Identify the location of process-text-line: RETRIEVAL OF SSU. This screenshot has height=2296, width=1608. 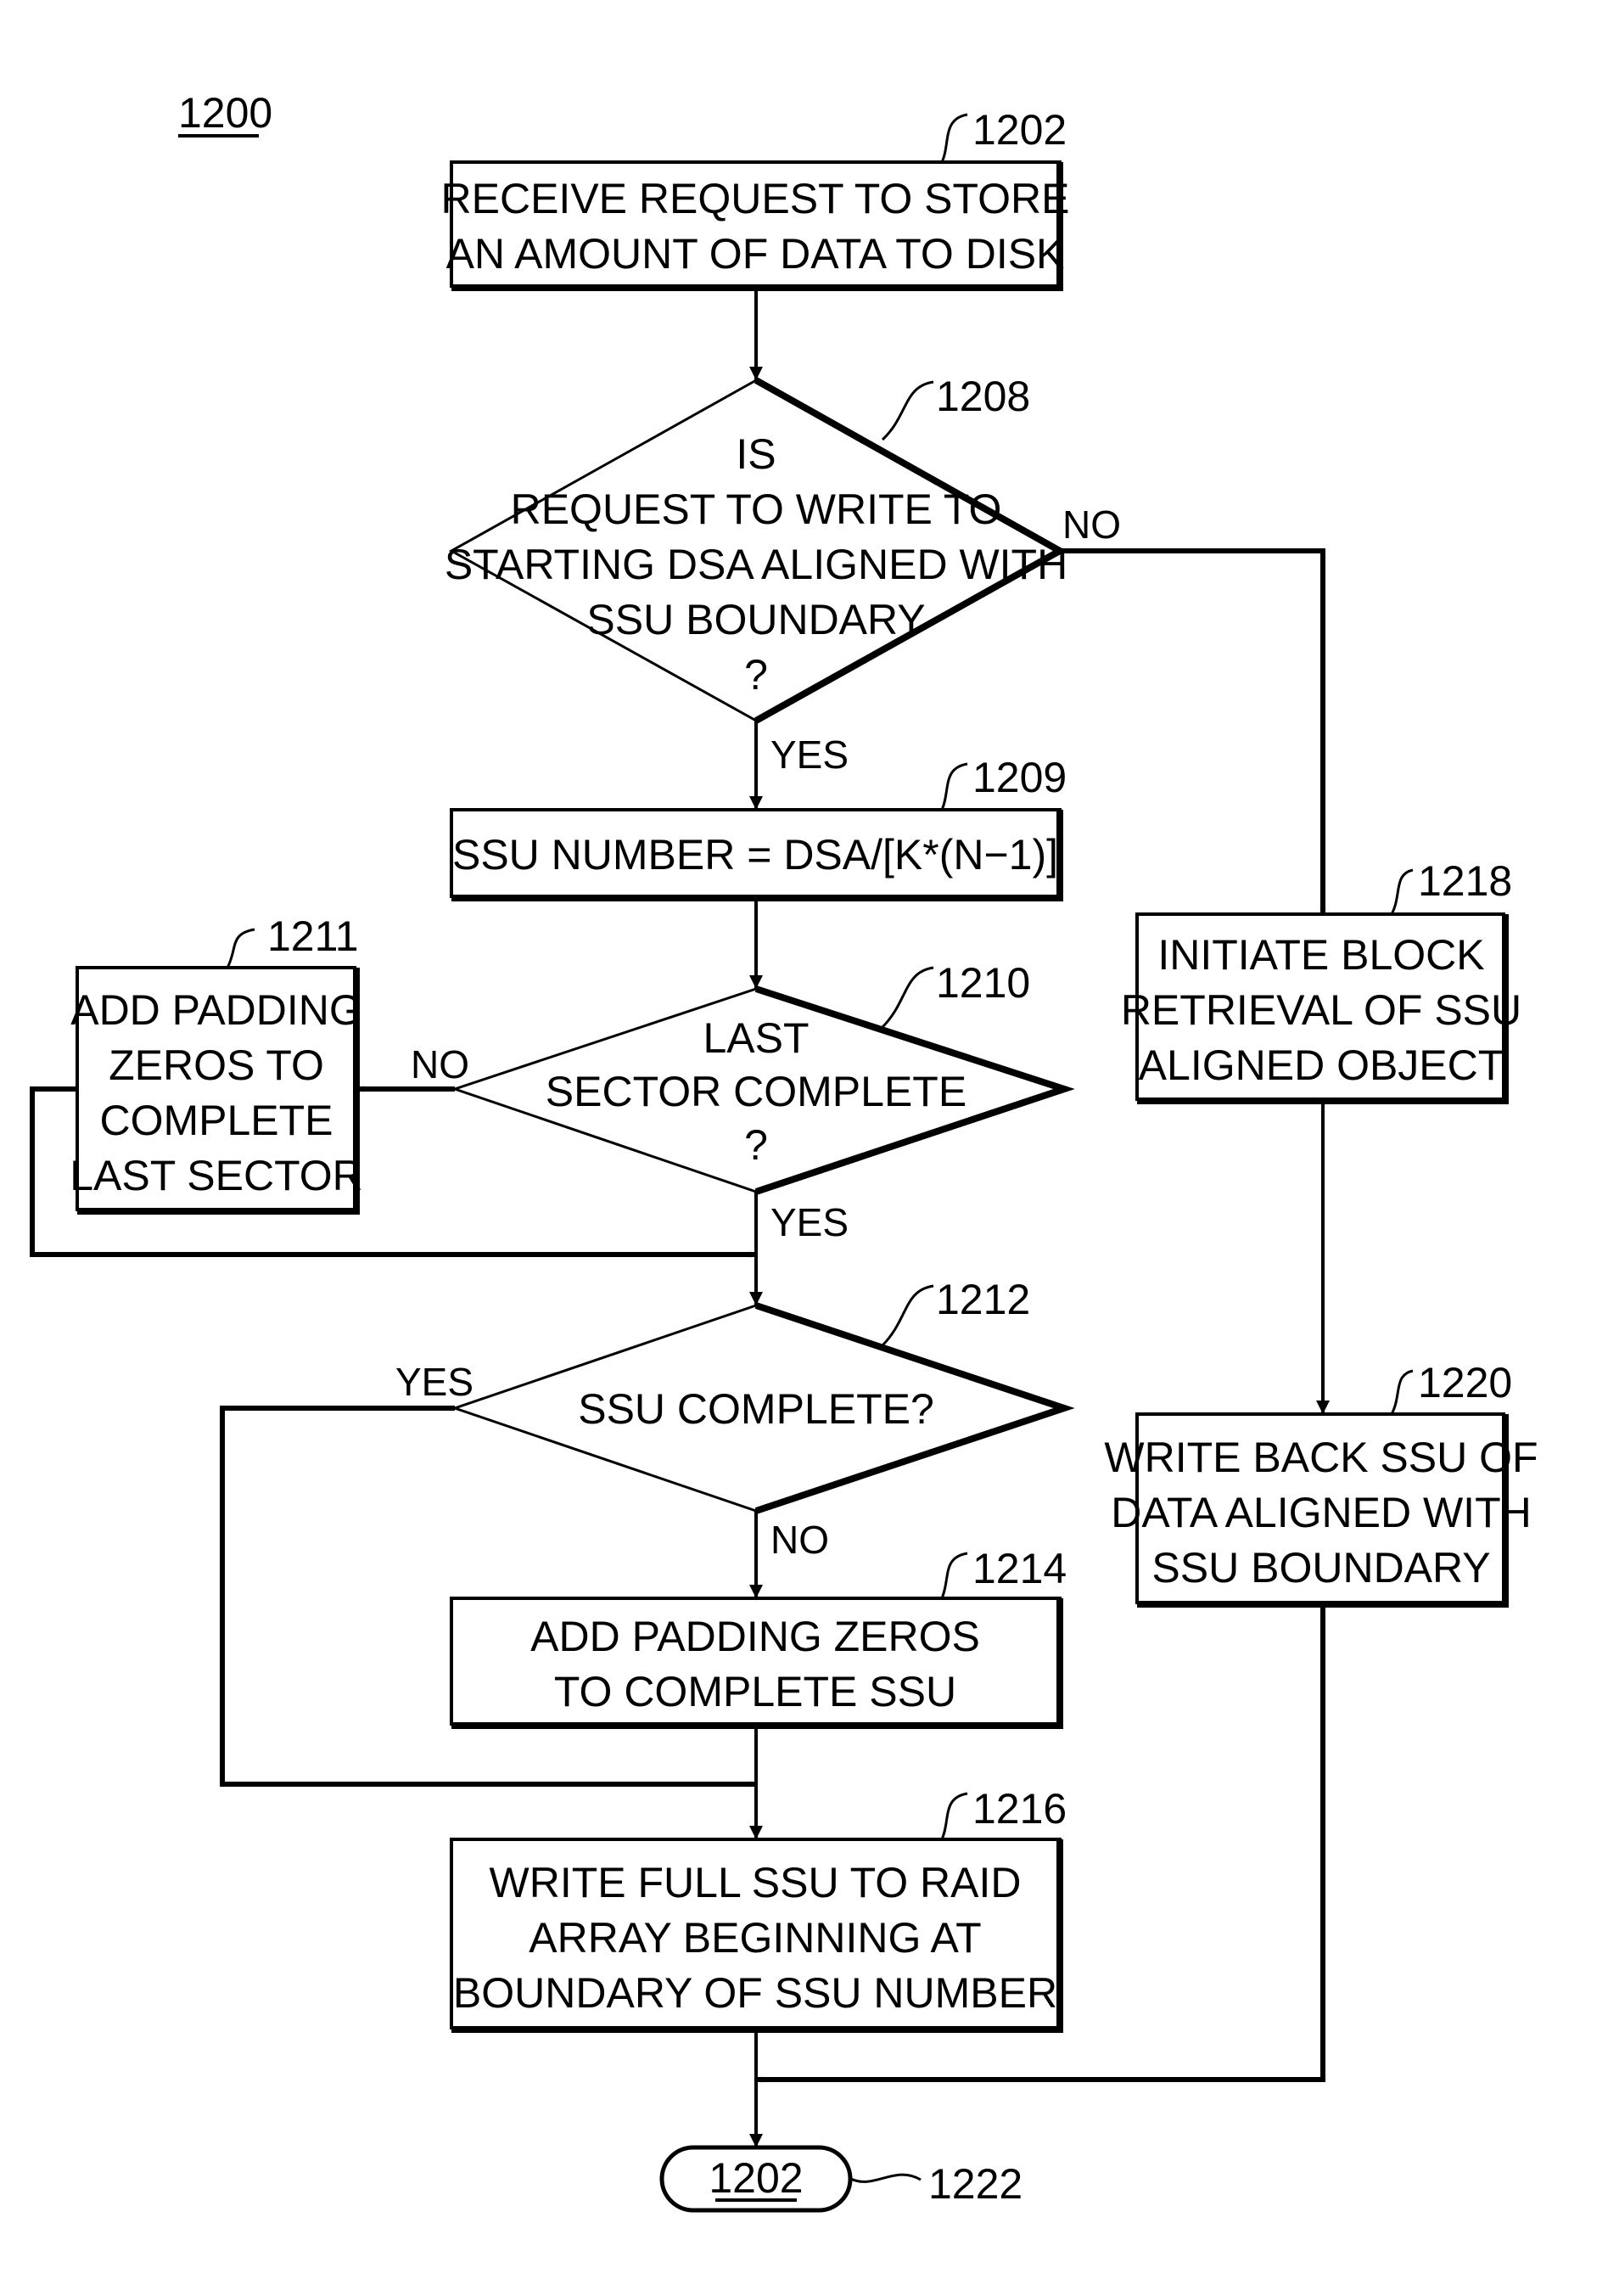
(1321, 1010).